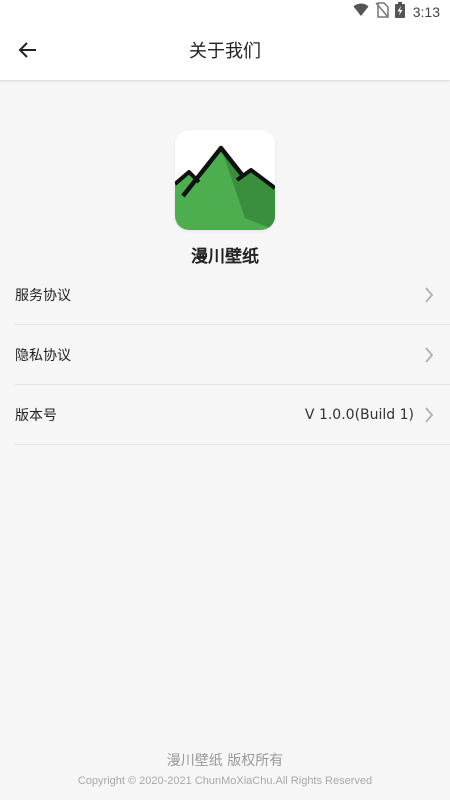  I want to click on status-bar: 3:13, so click(225, 12).